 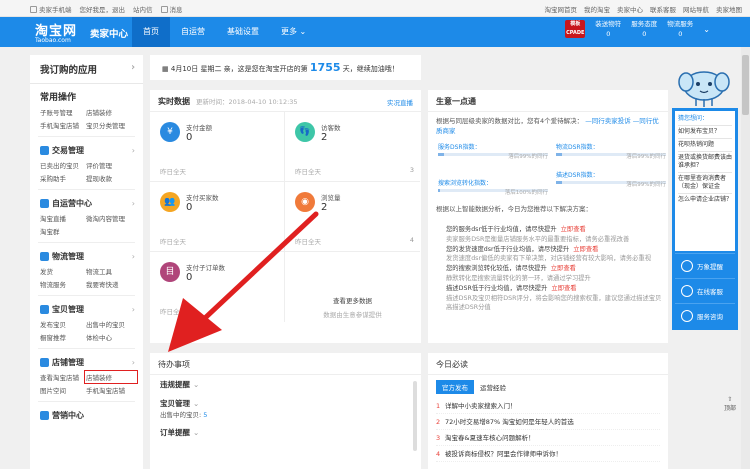 What do you see at coordinates (548, 422) in the screenshot?
I see `list-item: 2 72小时交易增87% 淘宝如何是年轻人的首选` at bounding box center [548, 422].